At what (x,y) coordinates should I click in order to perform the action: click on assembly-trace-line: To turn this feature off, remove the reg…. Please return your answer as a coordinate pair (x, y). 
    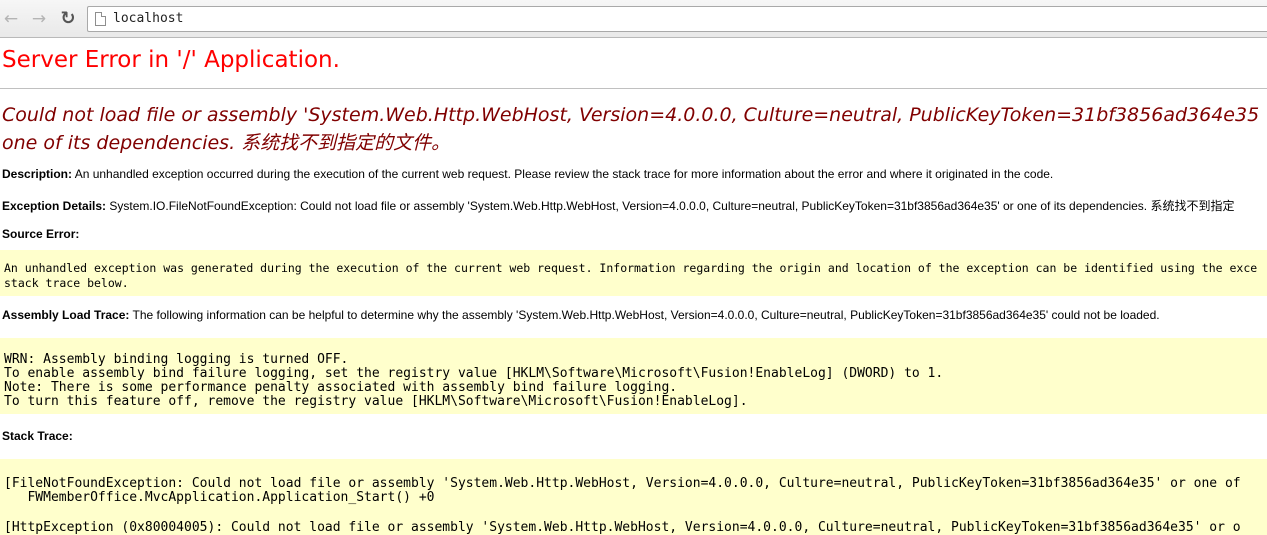
    Looking at the image, I should click on (376, 401).